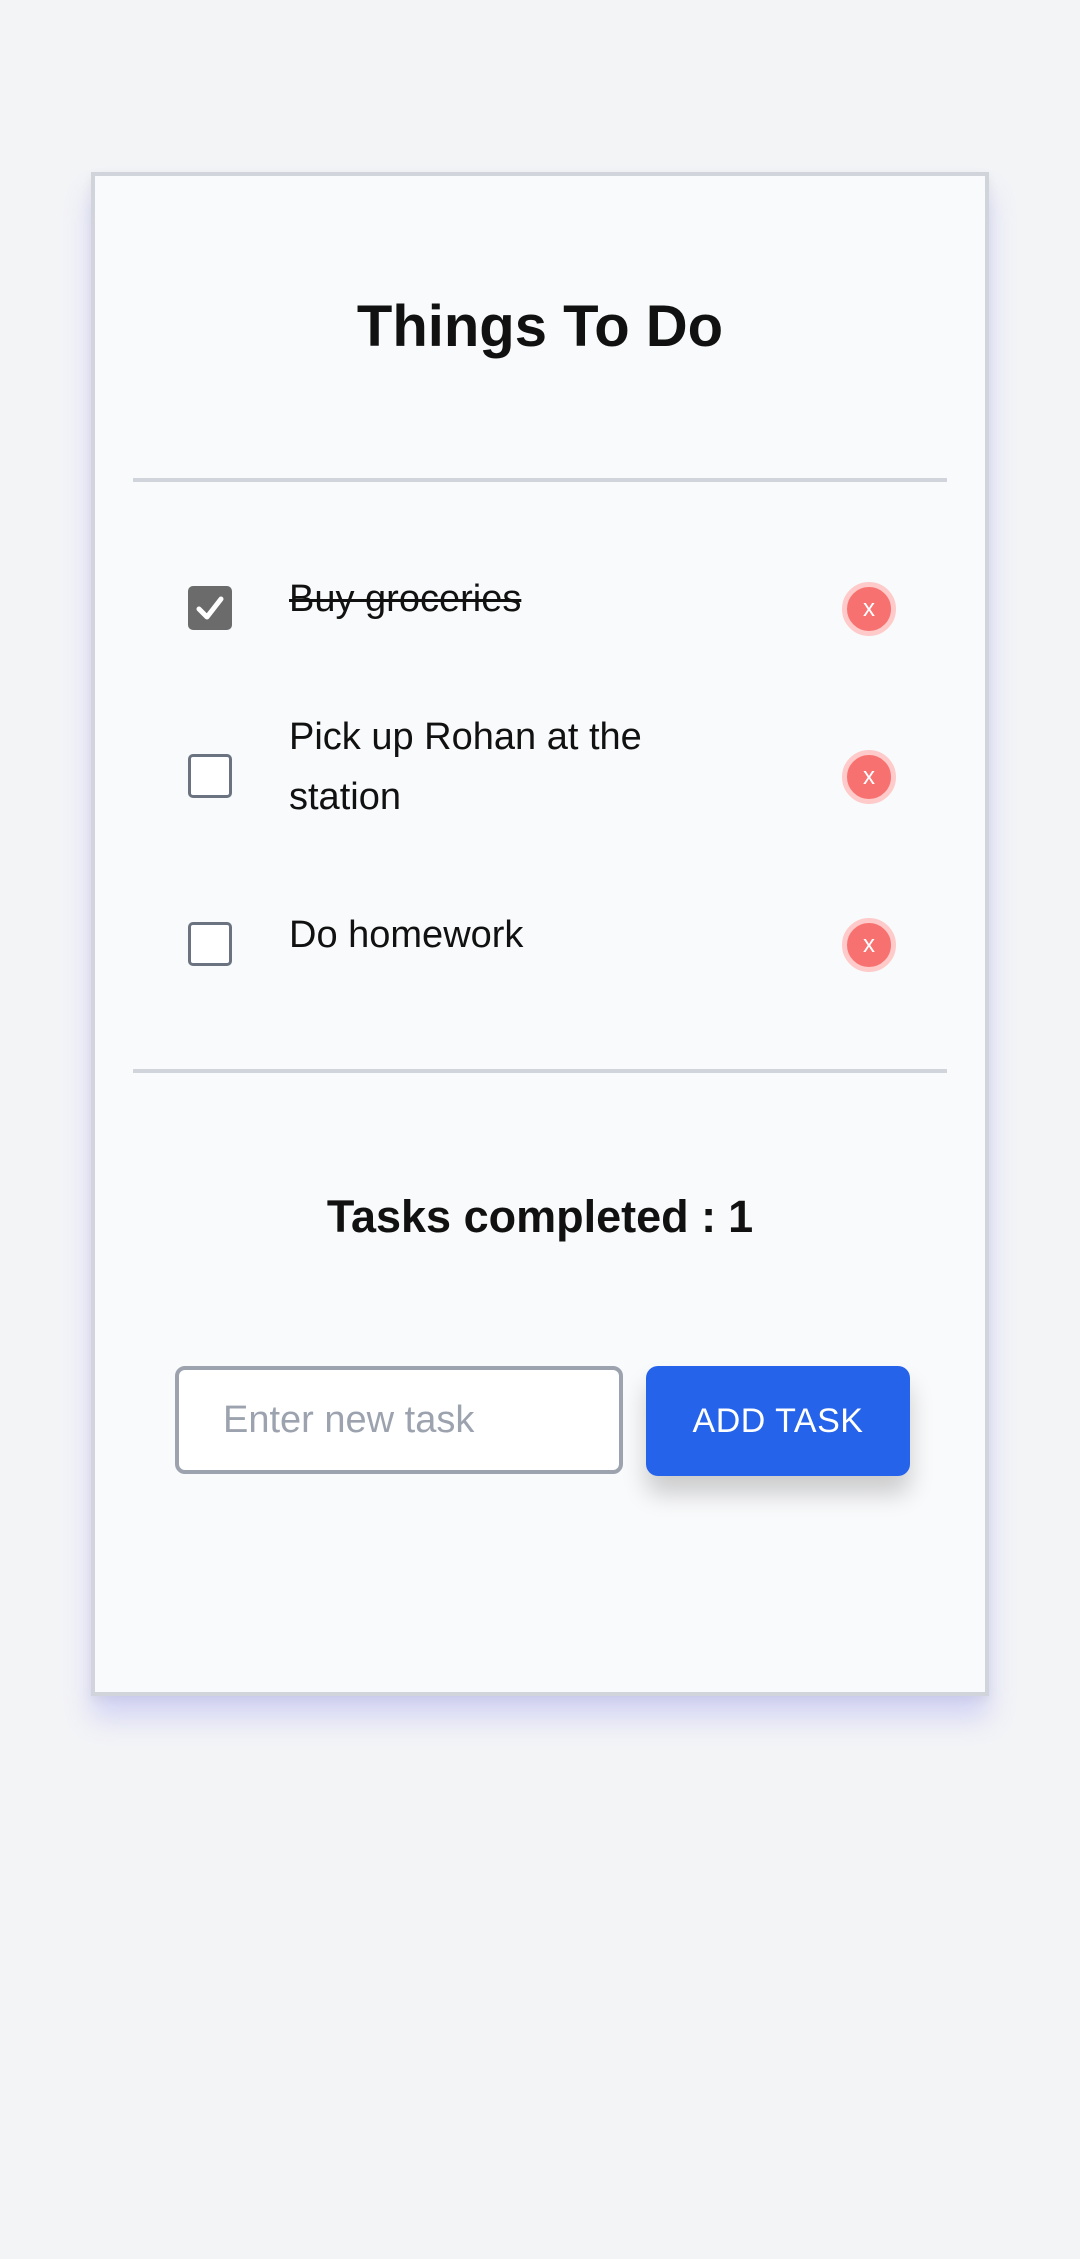 The height and width of the screenshot is (2259, 1080). Describe the element at coordinates (399, 1420) in the screenshot. I see `new-task-input` at that location.